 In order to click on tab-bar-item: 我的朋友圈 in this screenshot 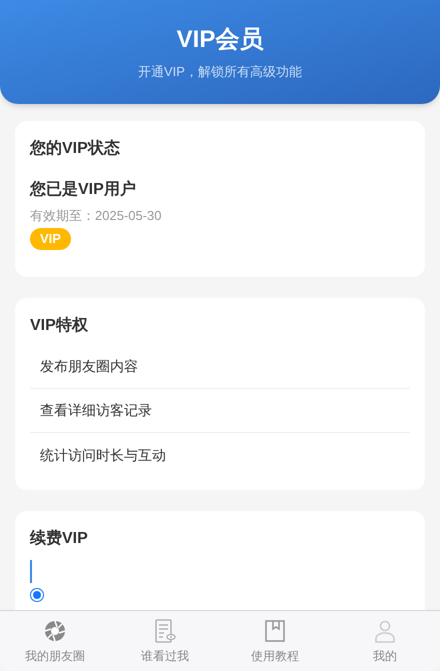, I will do `click(55, 641)`.